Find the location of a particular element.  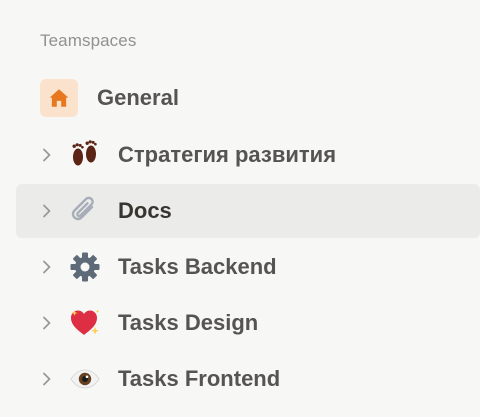

sparkling-heart-icon is located at coordinates (85, 323).